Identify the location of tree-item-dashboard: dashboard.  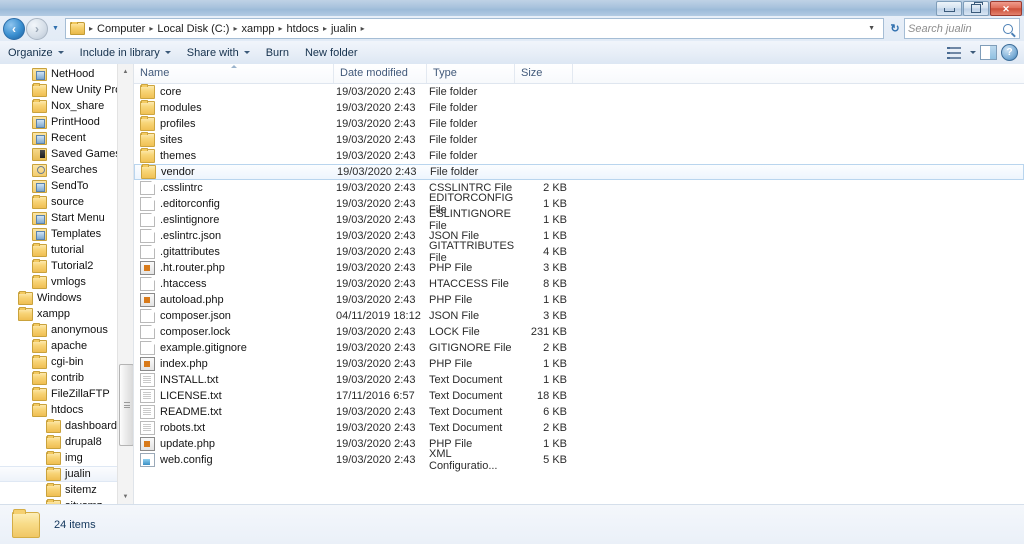
(66, 426).